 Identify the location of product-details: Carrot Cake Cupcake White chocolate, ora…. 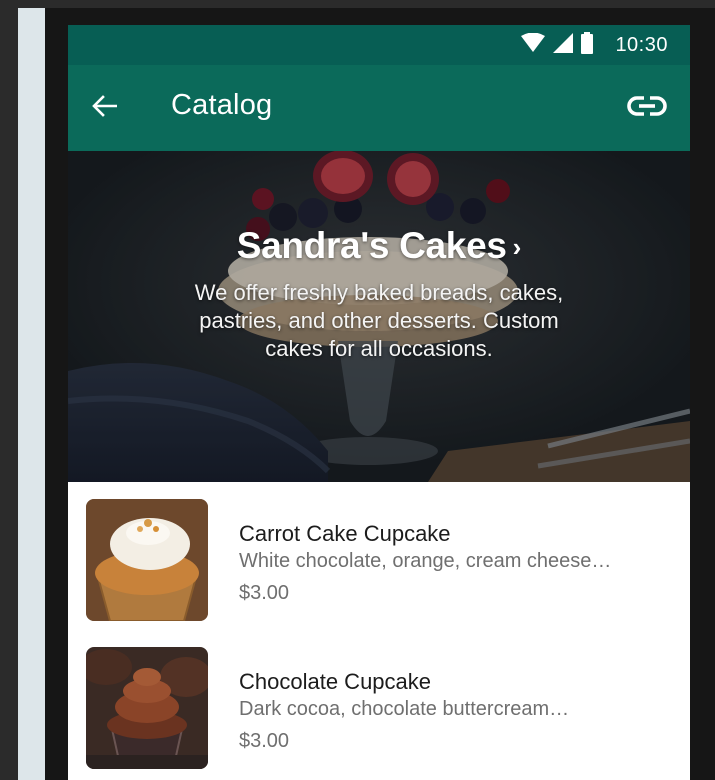
(454, 564).